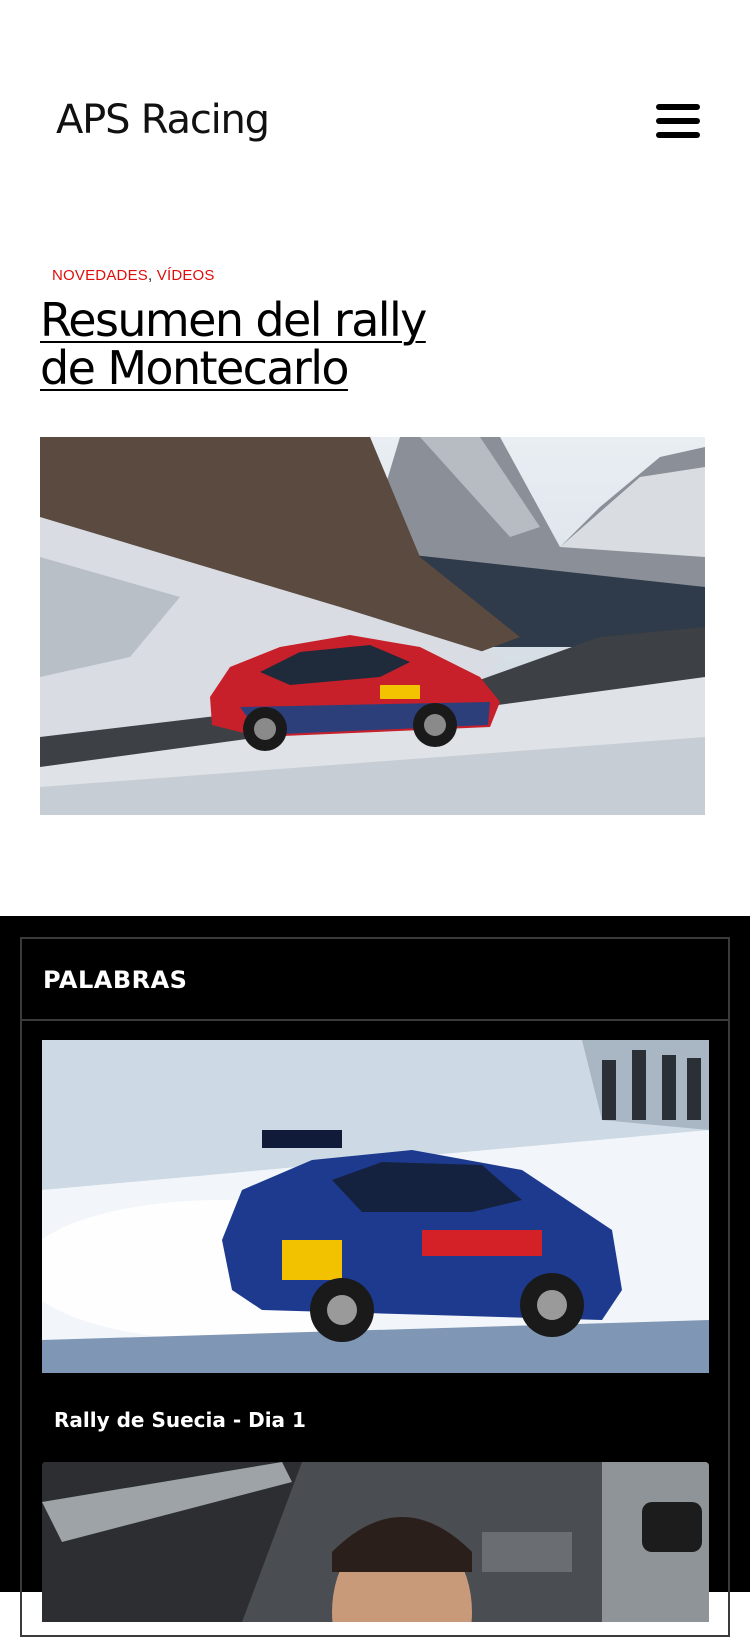  I want to click on card-image-driver, so click(375, 1542).